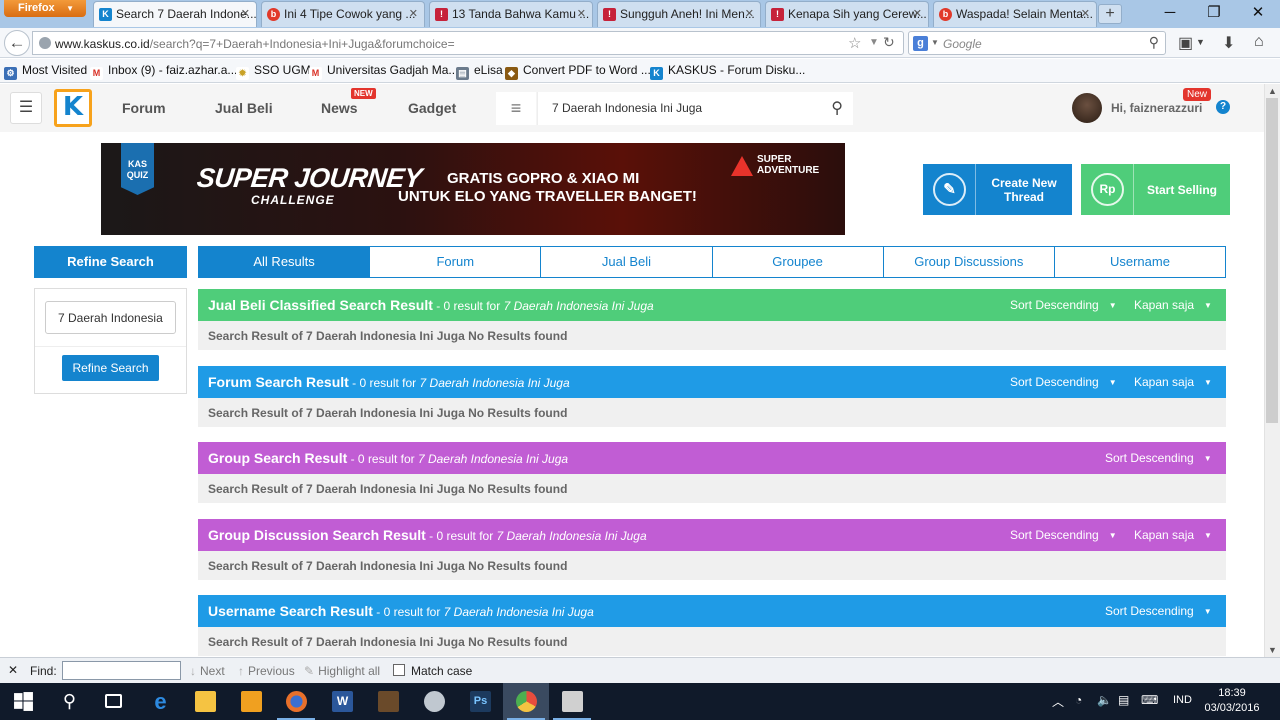 Image resolution: width=1280 pixels, height=720 pixels. I want to click on site-search-input: 7 Daerah Indonesia Ini Juga ⚲, so click(695, 108).